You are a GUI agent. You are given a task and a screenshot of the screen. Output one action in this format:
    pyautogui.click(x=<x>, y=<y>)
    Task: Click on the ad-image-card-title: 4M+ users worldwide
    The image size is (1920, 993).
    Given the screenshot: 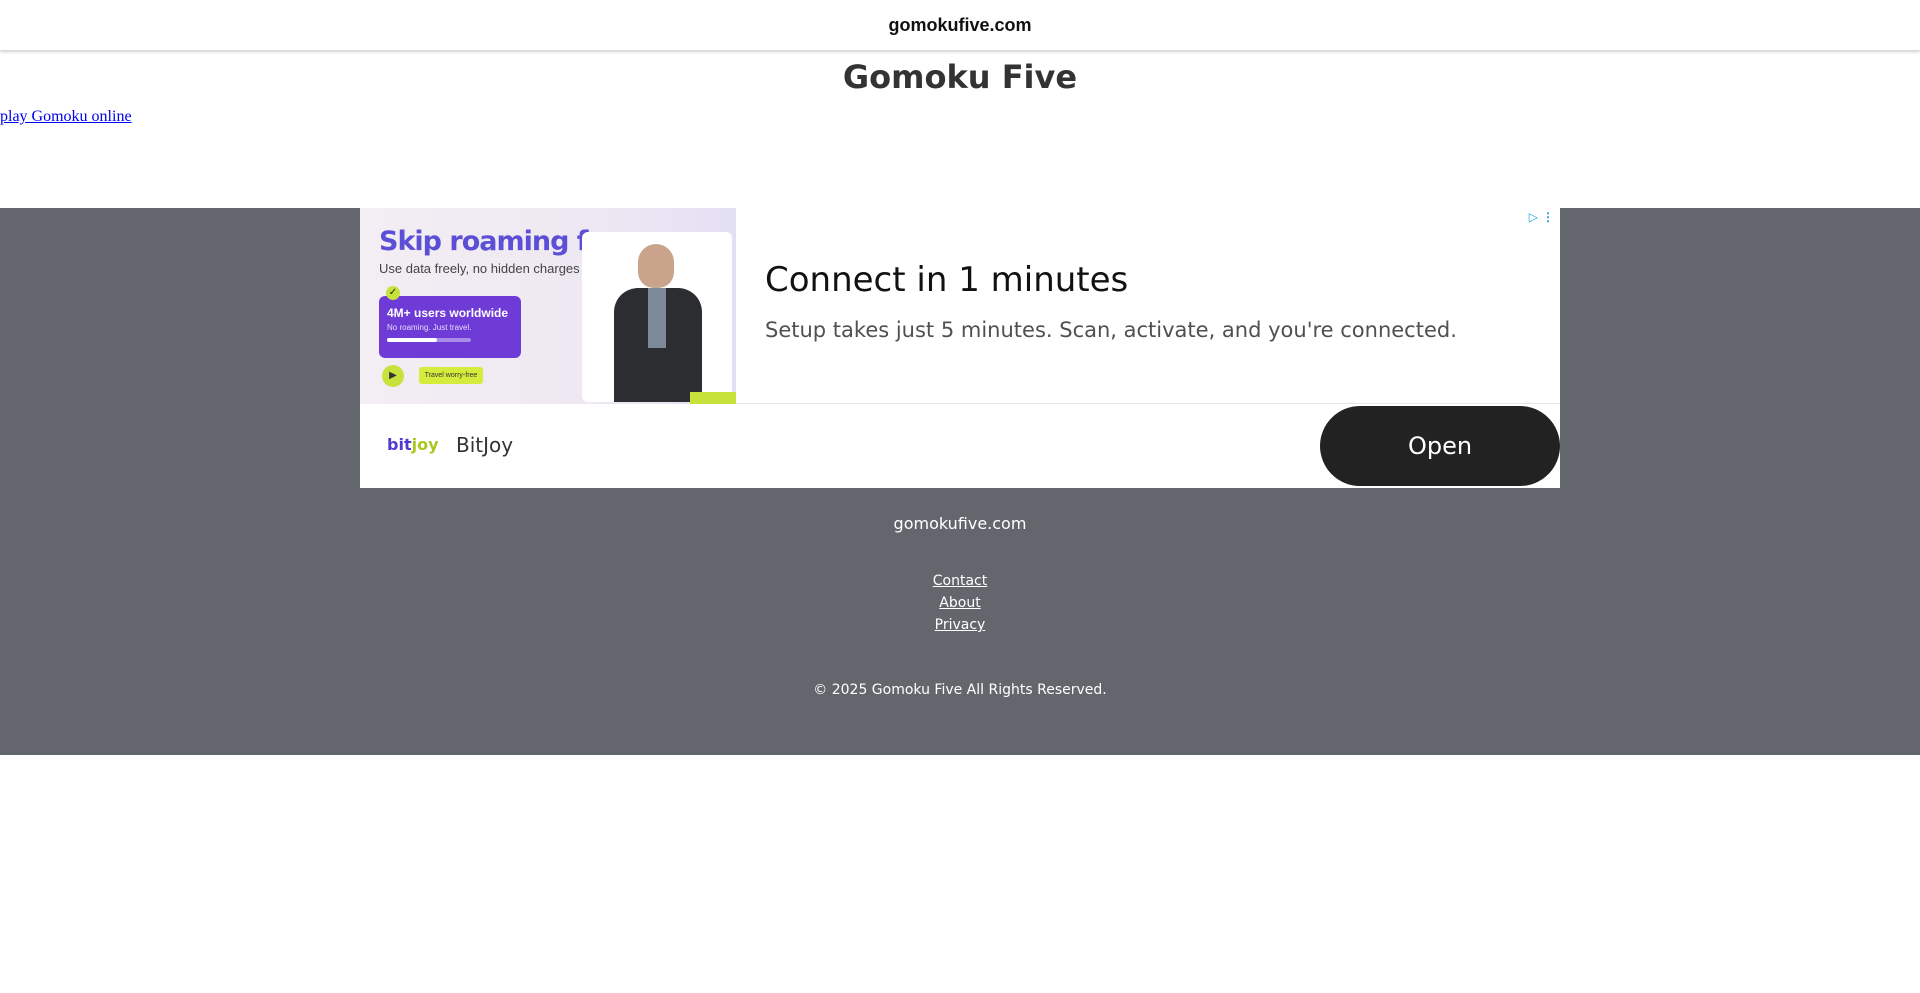 What is the action you would take?
    pyautogui.click(x=448, y=313)
    